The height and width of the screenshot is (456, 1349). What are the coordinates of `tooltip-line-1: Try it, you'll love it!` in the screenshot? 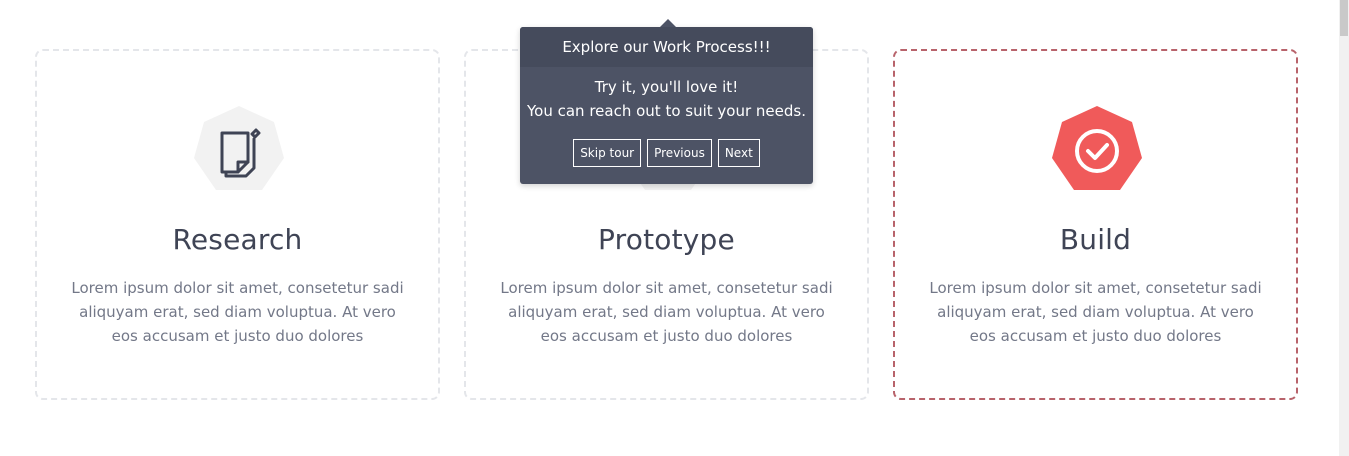 It's located at (666, 87).